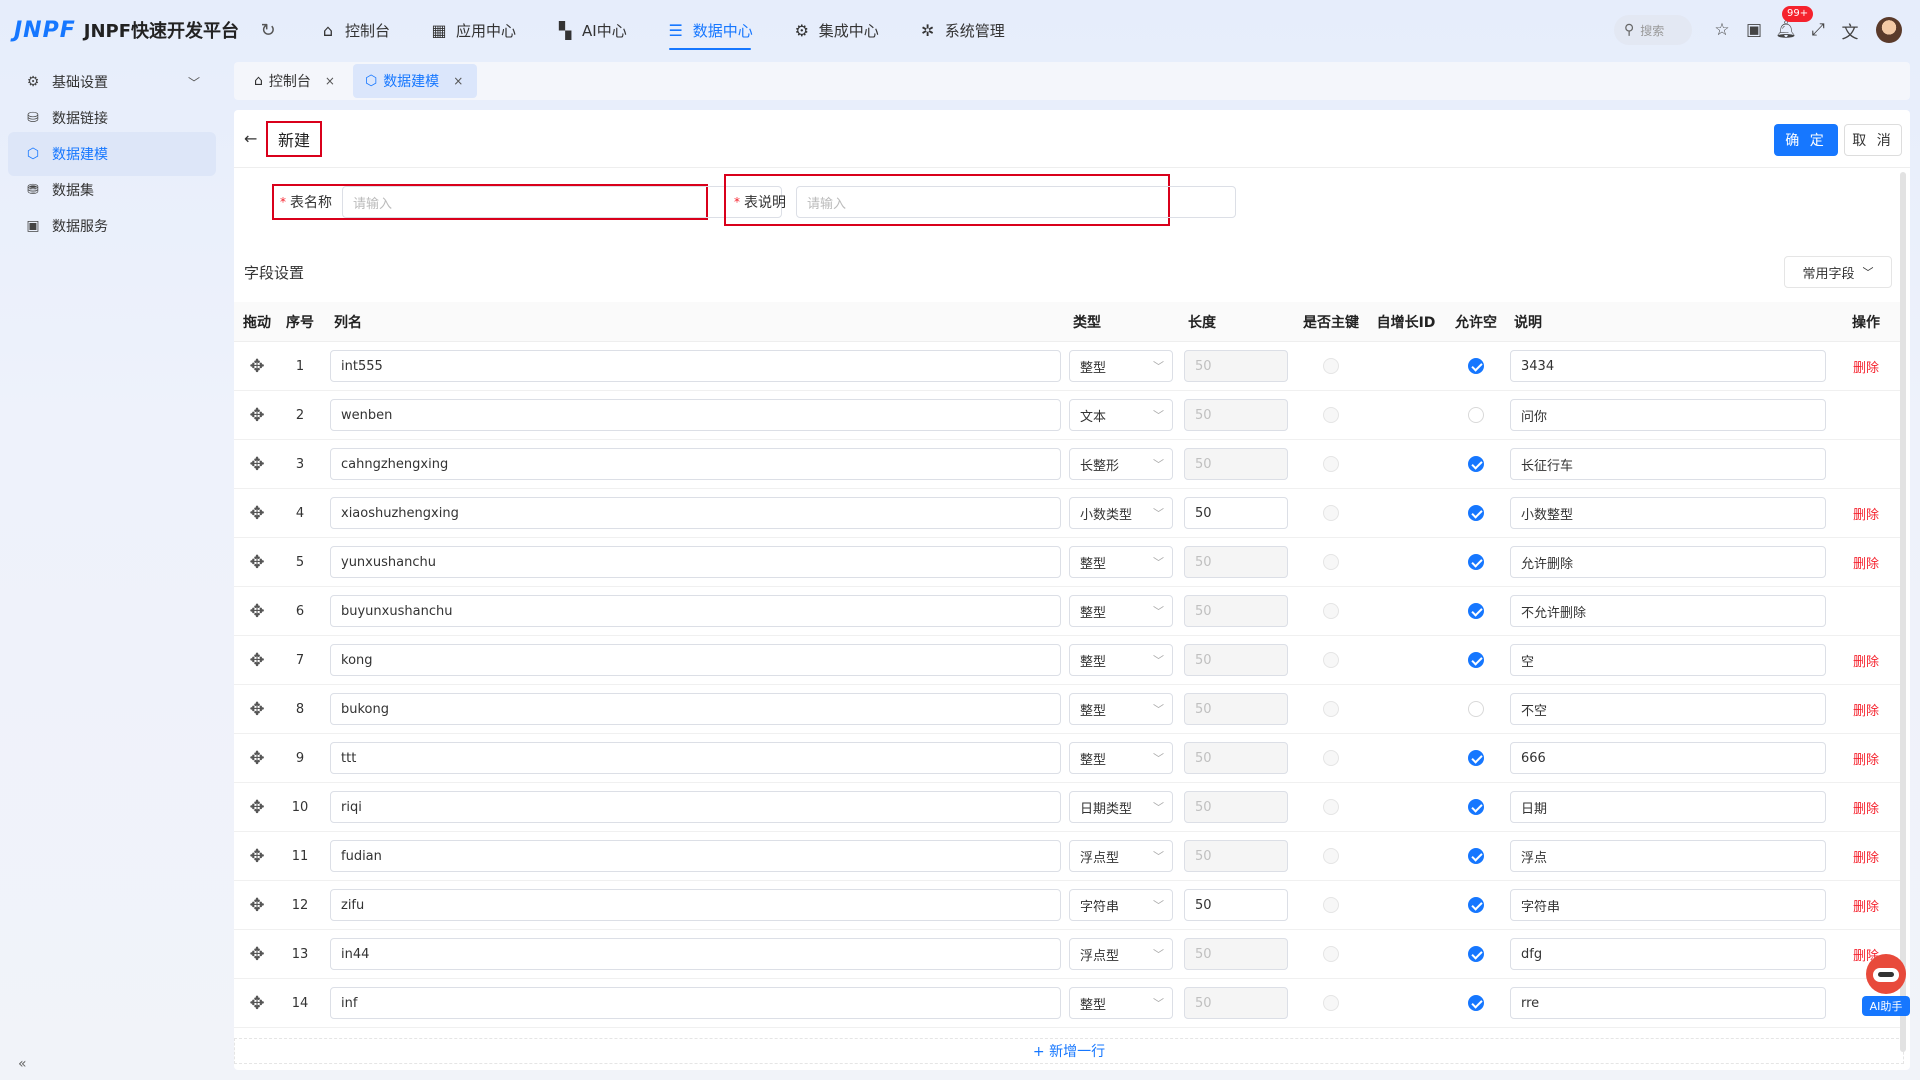  I want to click on collapse-sidebar-icon: «, so click(22, 1064).